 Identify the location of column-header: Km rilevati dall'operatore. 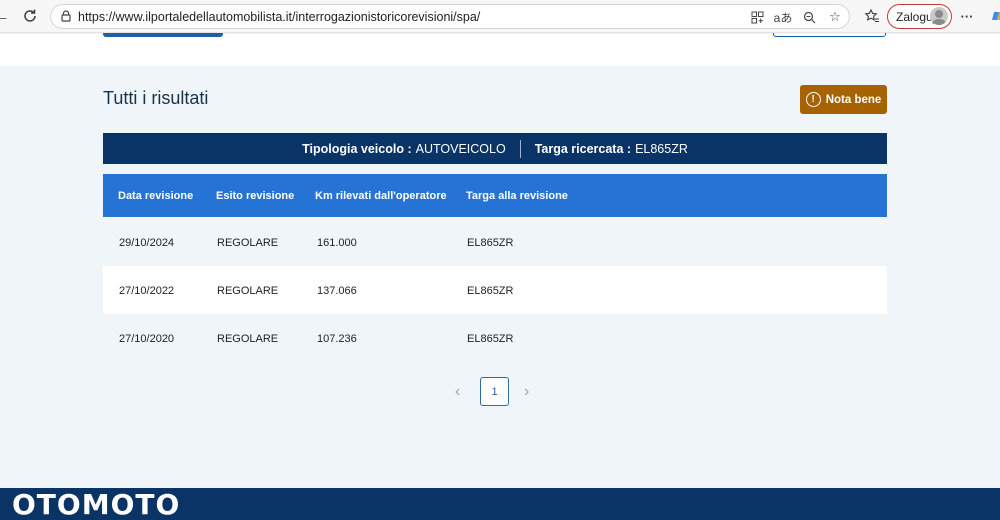
(381, 196).